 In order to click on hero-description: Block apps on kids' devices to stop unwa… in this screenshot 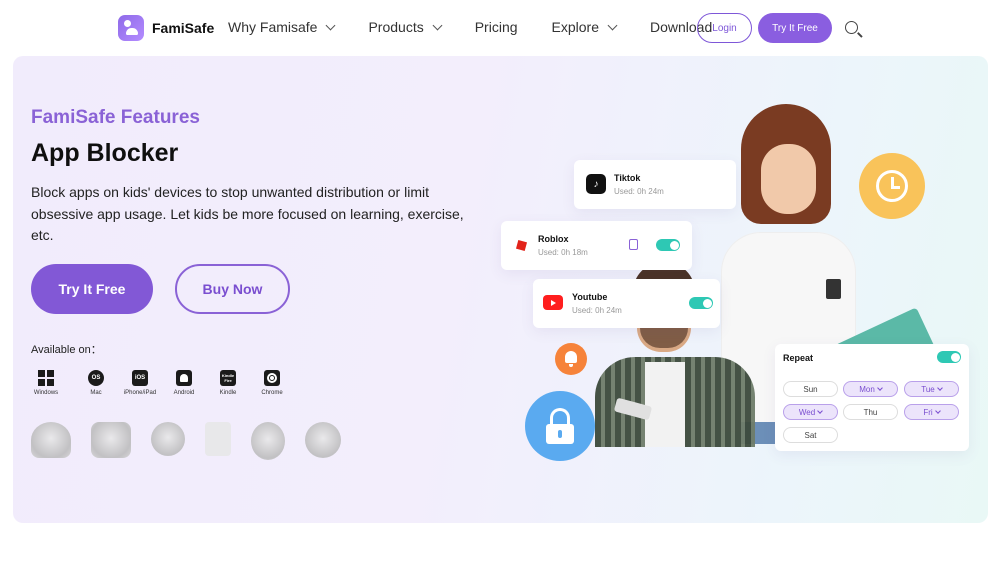, I will do `click(247, 213)`.